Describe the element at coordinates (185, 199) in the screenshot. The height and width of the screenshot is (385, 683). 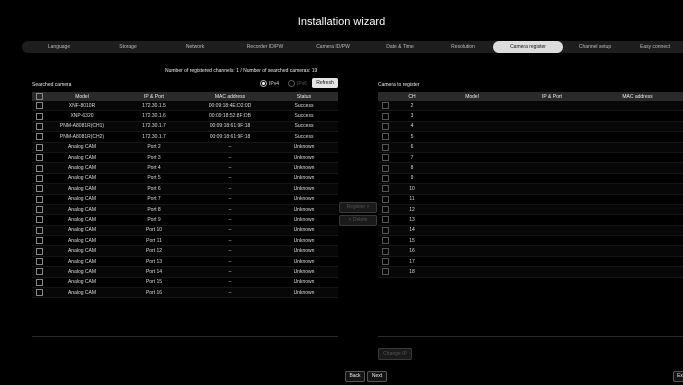
I see `searched-camera-row: Analog CAM Port 7– Unknown` at that location.